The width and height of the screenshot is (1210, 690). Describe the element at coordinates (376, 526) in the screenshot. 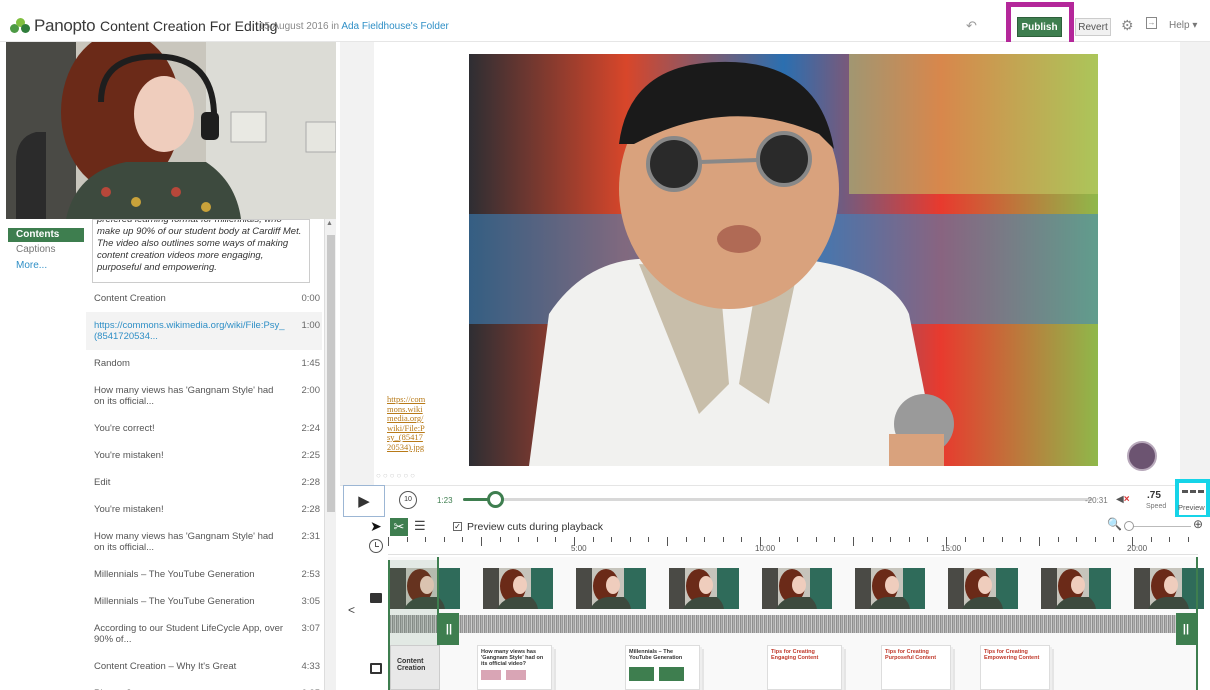

I see `pointer-tool-icon: ➤` at that location.